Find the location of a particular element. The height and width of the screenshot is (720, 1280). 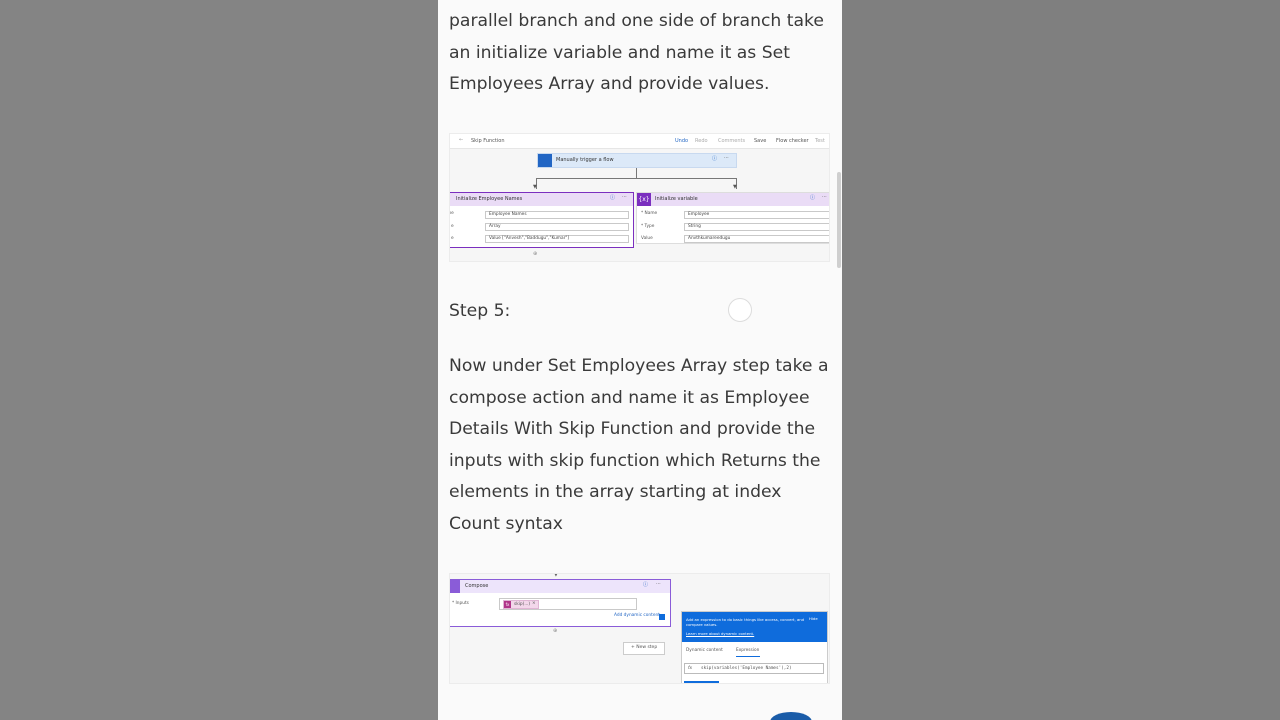

arrow-down-icon: ▼ is located at coordinates (556, 575).